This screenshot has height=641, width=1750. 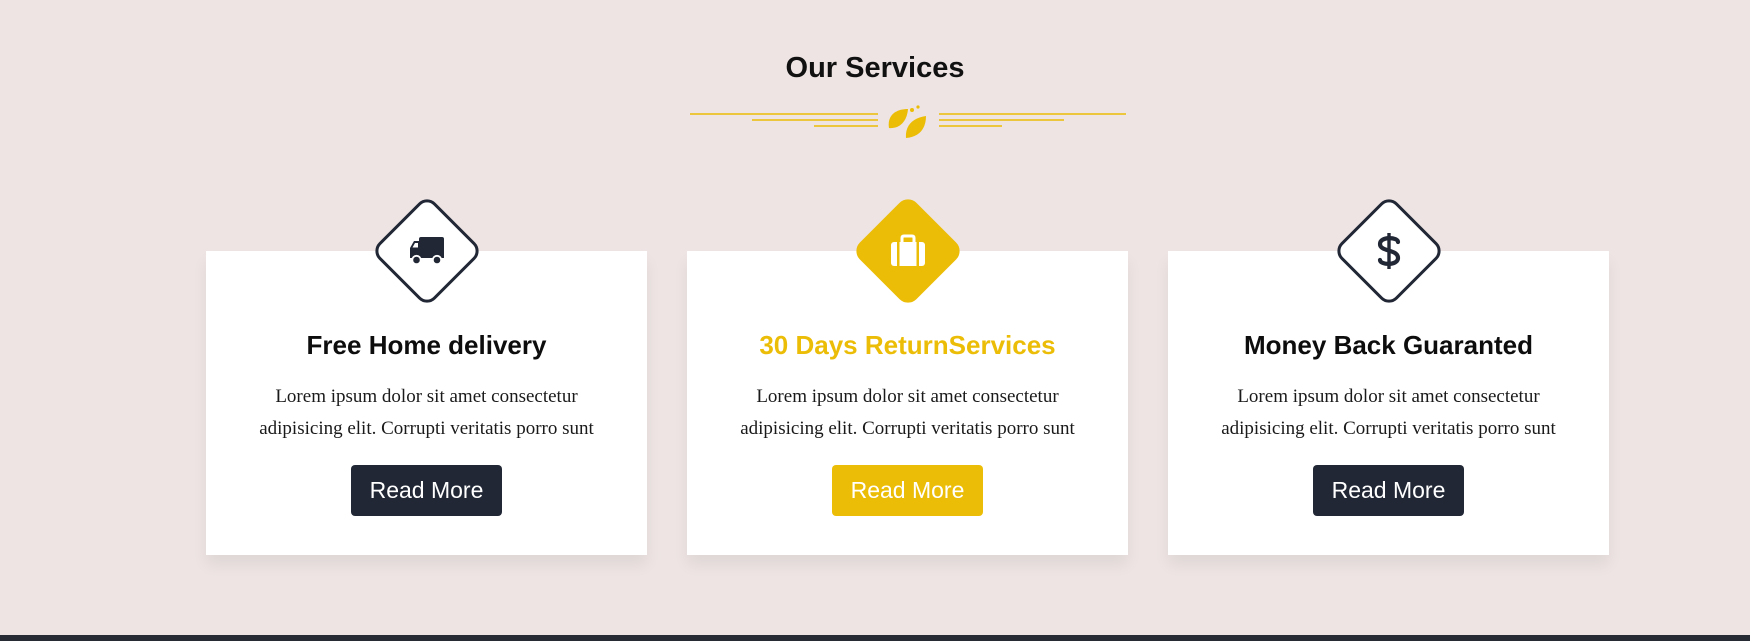 I want to click on briefcase-icon, so click(x=907, y=250).